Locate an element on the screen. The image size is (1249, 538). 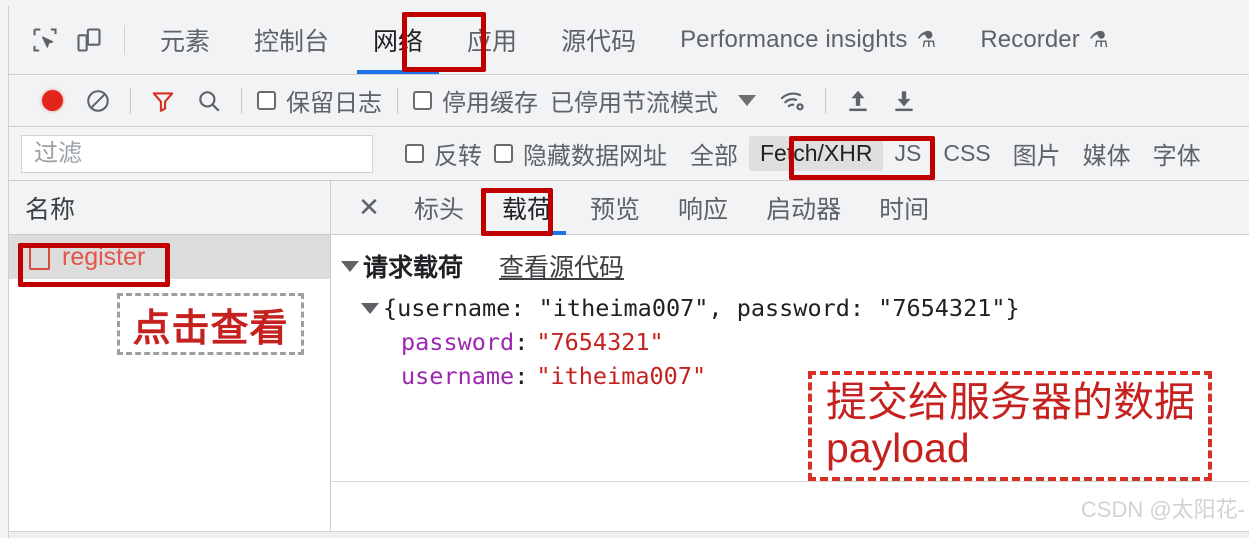
annotation-click-to-view-text: 点击查看 is located at coordinates (210, 328).